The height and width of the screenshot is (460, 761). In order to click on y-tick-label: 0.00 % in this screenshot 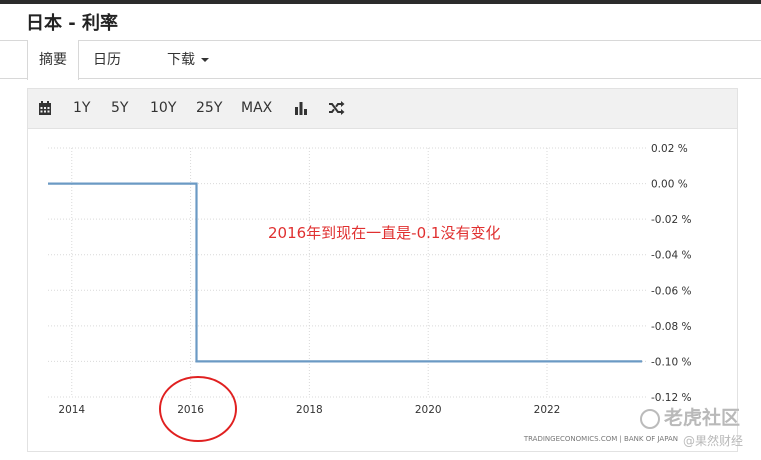, I will do `click(669, 185)`.